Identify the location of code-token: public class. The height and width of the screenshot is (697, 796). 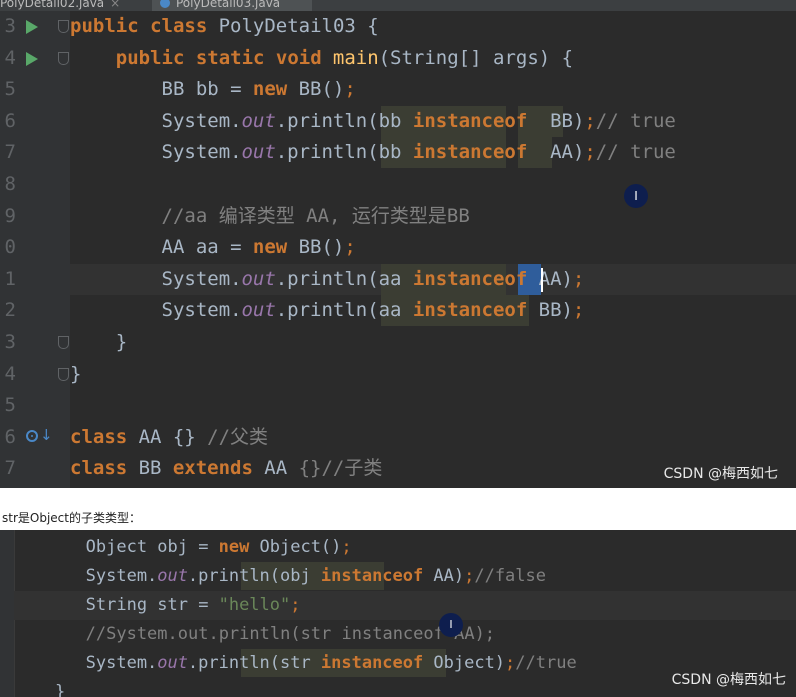
(144, 26).